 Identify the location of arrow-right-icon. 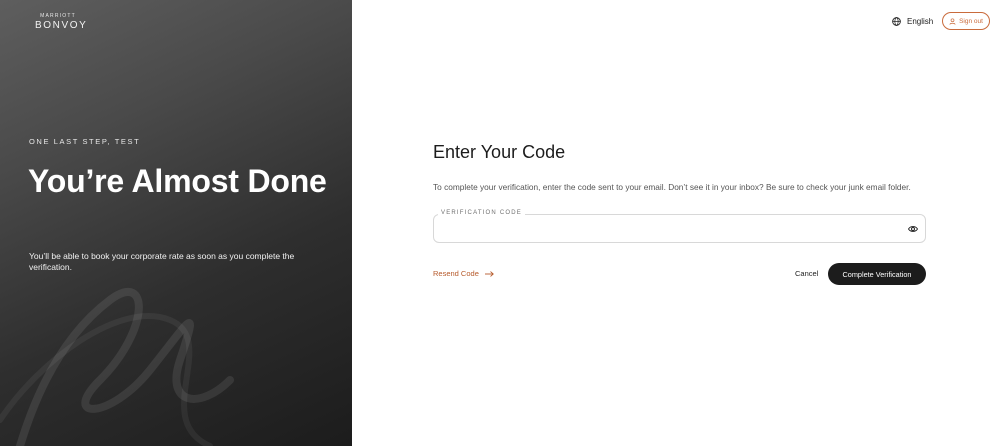
(489, 273).